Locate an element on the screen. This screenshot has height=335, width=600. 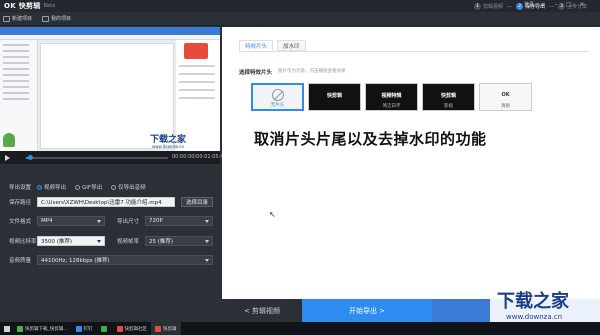
radio-video-export: 视频导出 is located at coordinates (51, 187).